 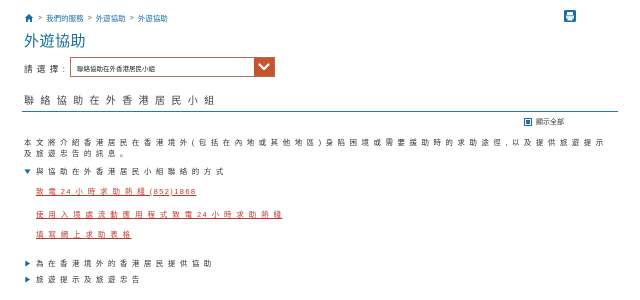 I want to click on triangle-down-icon, so click(x=27, y=172).